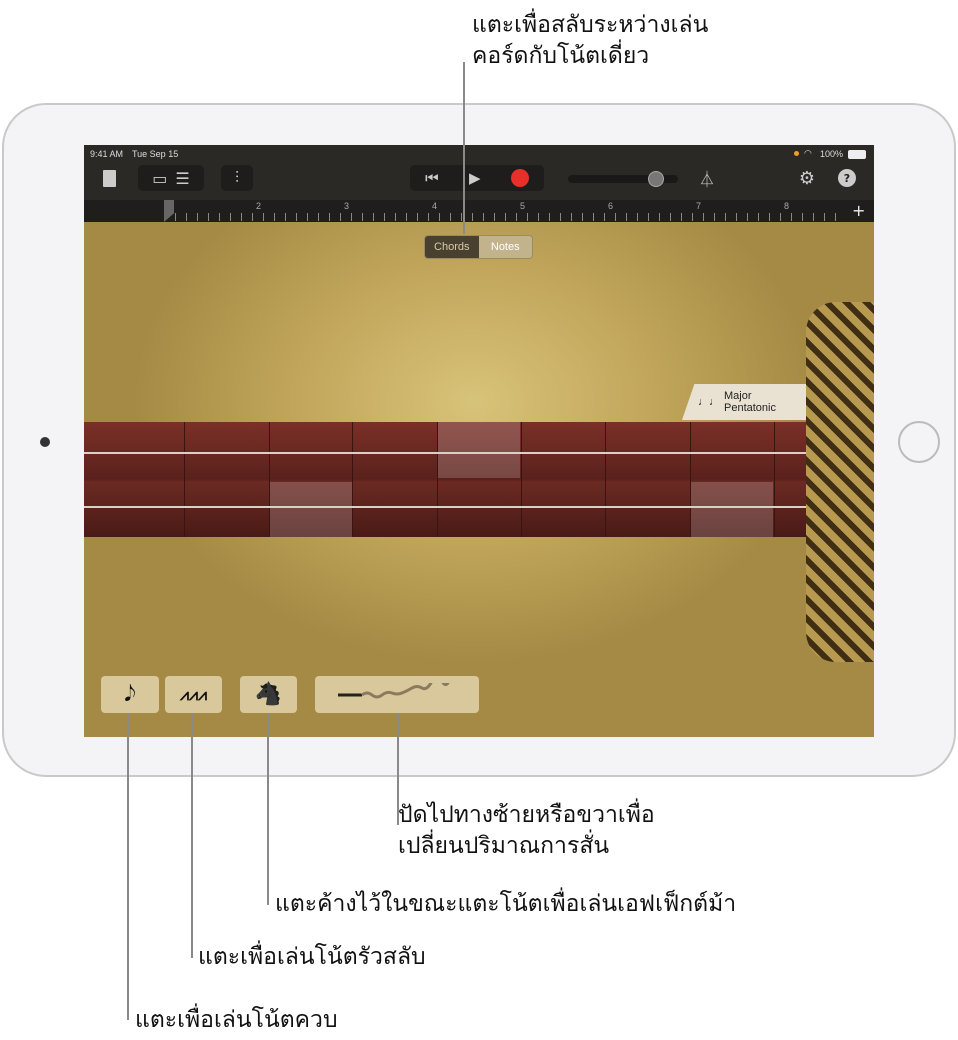  Describe the element at coordinates (623, 179) in the screenshot. I see `volume-slider` at that location.